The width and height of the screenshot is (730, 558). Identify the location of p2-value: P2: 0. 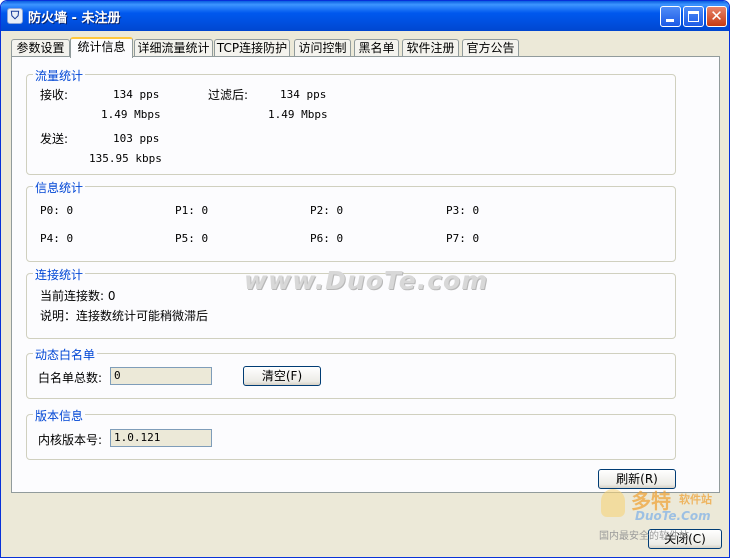
(327, 210).